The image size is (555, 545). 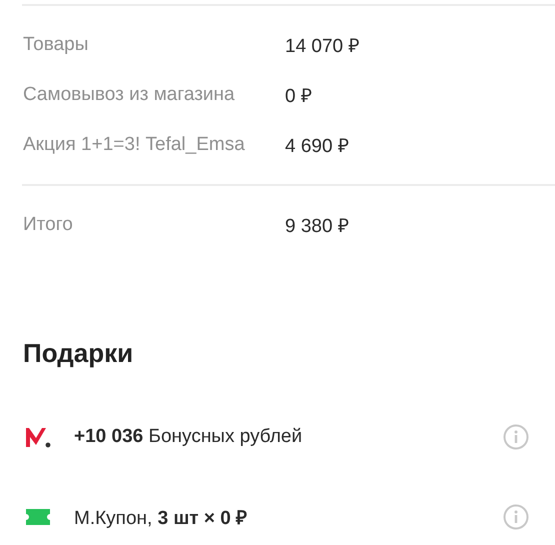 I want to click on summary-value: 4 690 ₽, so click(x=317, y=146).